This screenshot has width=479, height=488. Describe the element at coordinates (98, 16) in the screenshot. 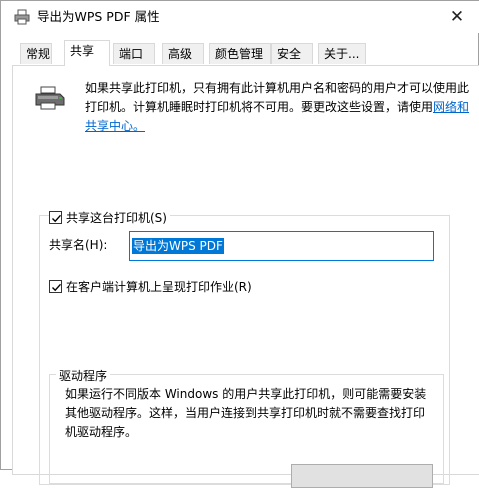

I see `window-title: 导出为WPS PDF 属性` at that location.